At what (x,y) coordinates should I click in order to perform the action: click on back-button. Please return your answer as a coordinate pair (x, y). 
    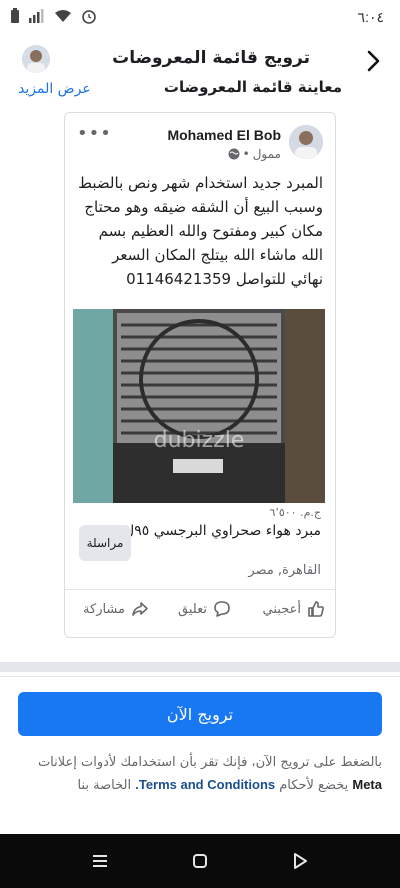
    Looking at the image, I should click on (373, 61).